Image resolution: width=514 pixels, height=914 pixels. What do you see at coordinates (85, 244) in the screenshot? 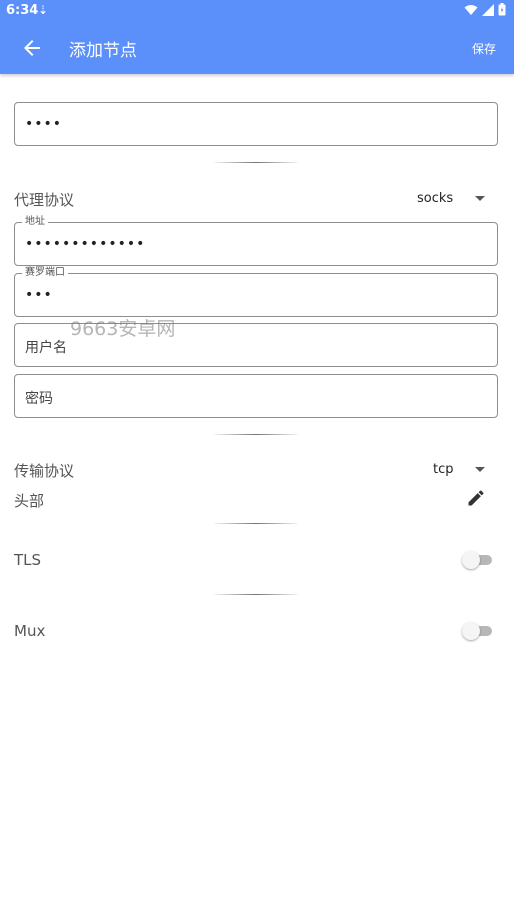
I see `address-value: •••••••••••••` at bounding box center [85, 244].